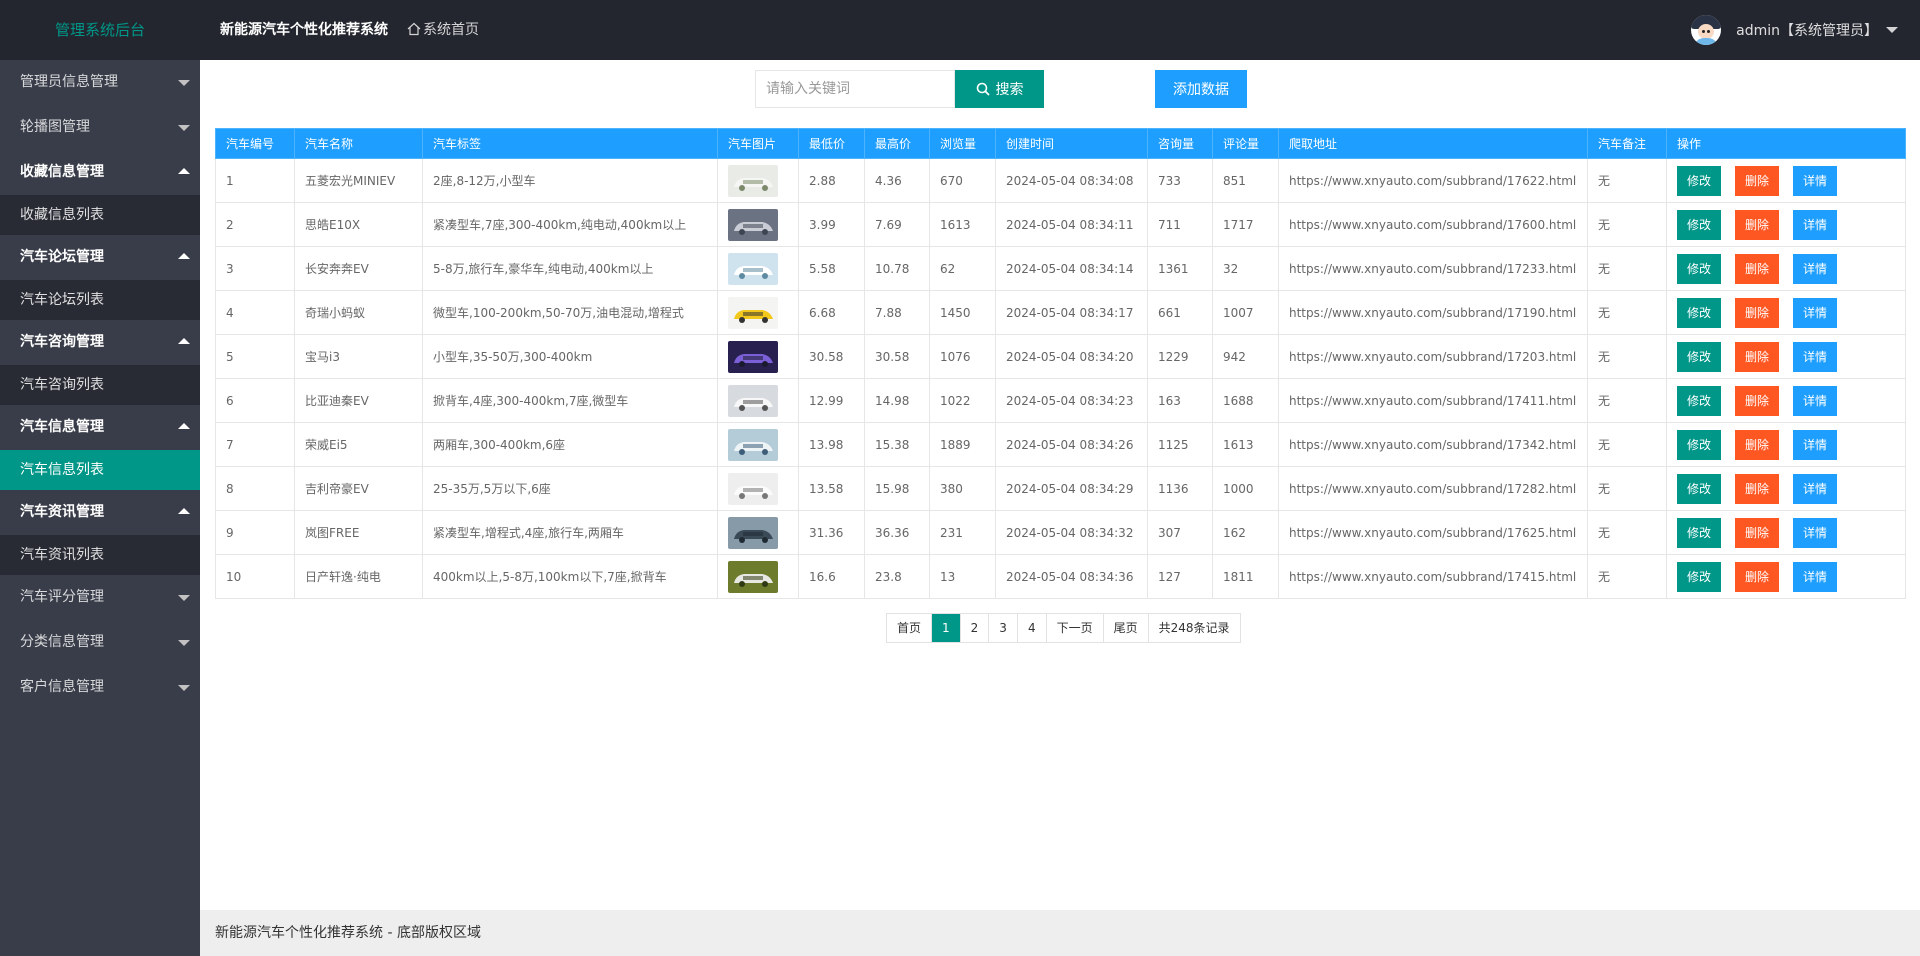 The height and width of the screenshot is (956, 1920). What do you see at coordinates (100, 342) in the screenshot?
I see `sidebar-item-consult: 汽车咨询管理` at bounding box center [100, 342].